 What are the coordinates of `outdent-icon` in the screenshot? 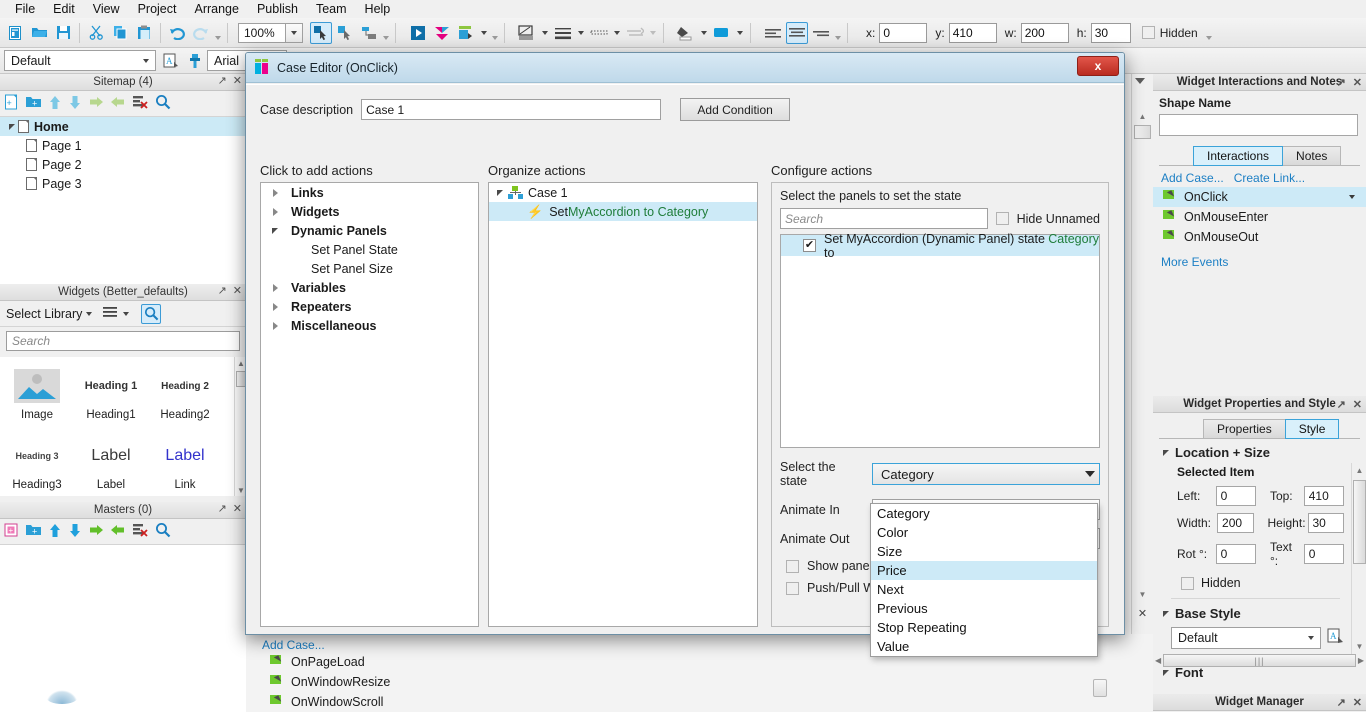 It's located at (118, 531).